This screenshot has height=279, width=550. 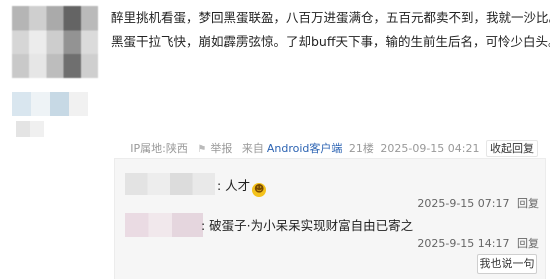 What do you see at coordinates (507, 264) in the screenshot?
I see `say-something-button: 我也说一句` at bounding box center [507, 264].